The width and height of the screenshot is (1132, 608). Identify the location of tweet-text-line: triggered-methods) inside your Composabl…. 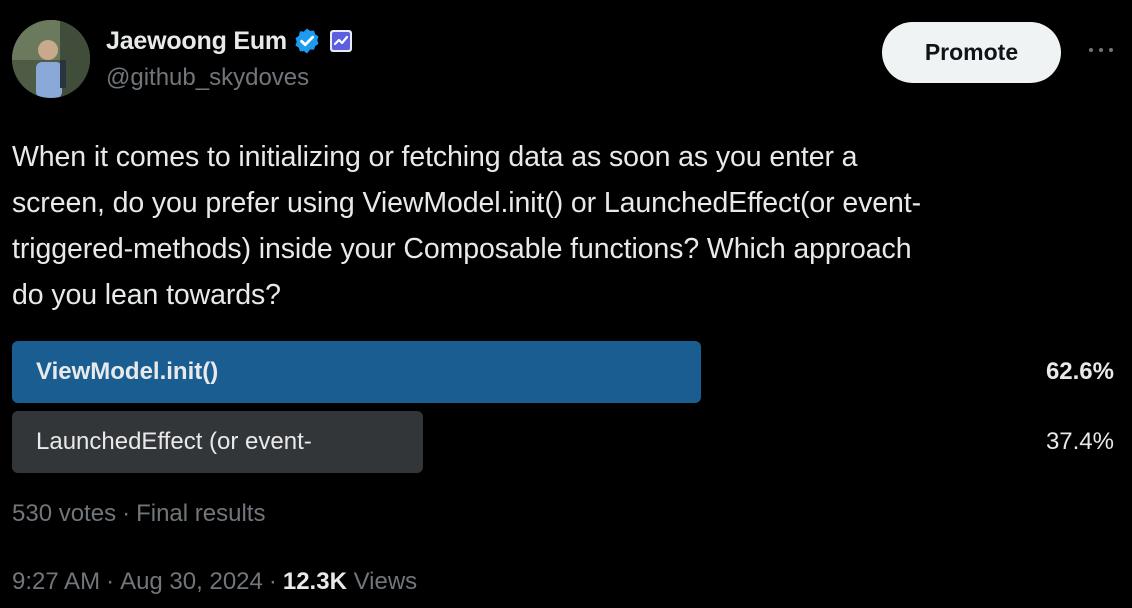
(462, 249).